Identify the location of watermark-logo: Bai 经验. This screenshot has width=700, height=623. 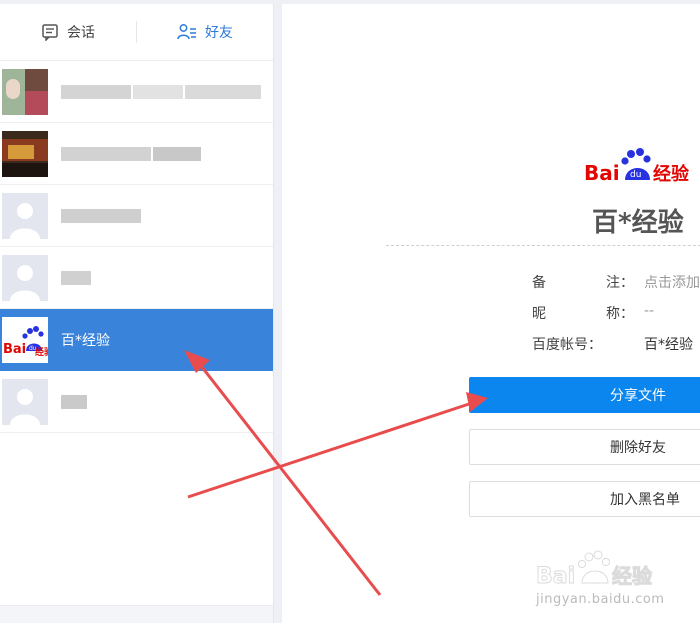
(601, 571).